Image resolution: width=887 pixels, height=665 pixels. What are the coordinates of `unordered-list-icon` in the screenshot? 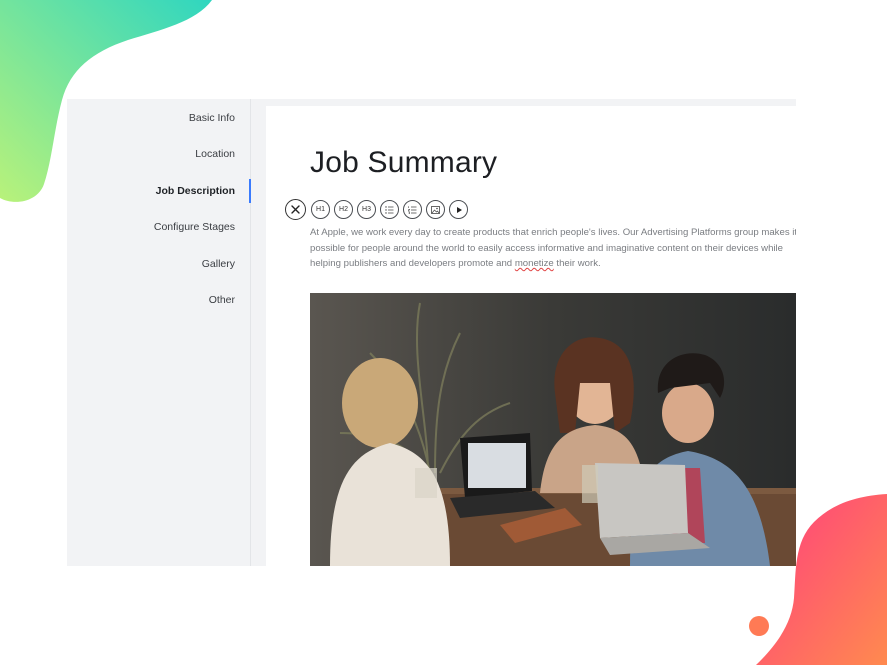 It's located at (389, 209).